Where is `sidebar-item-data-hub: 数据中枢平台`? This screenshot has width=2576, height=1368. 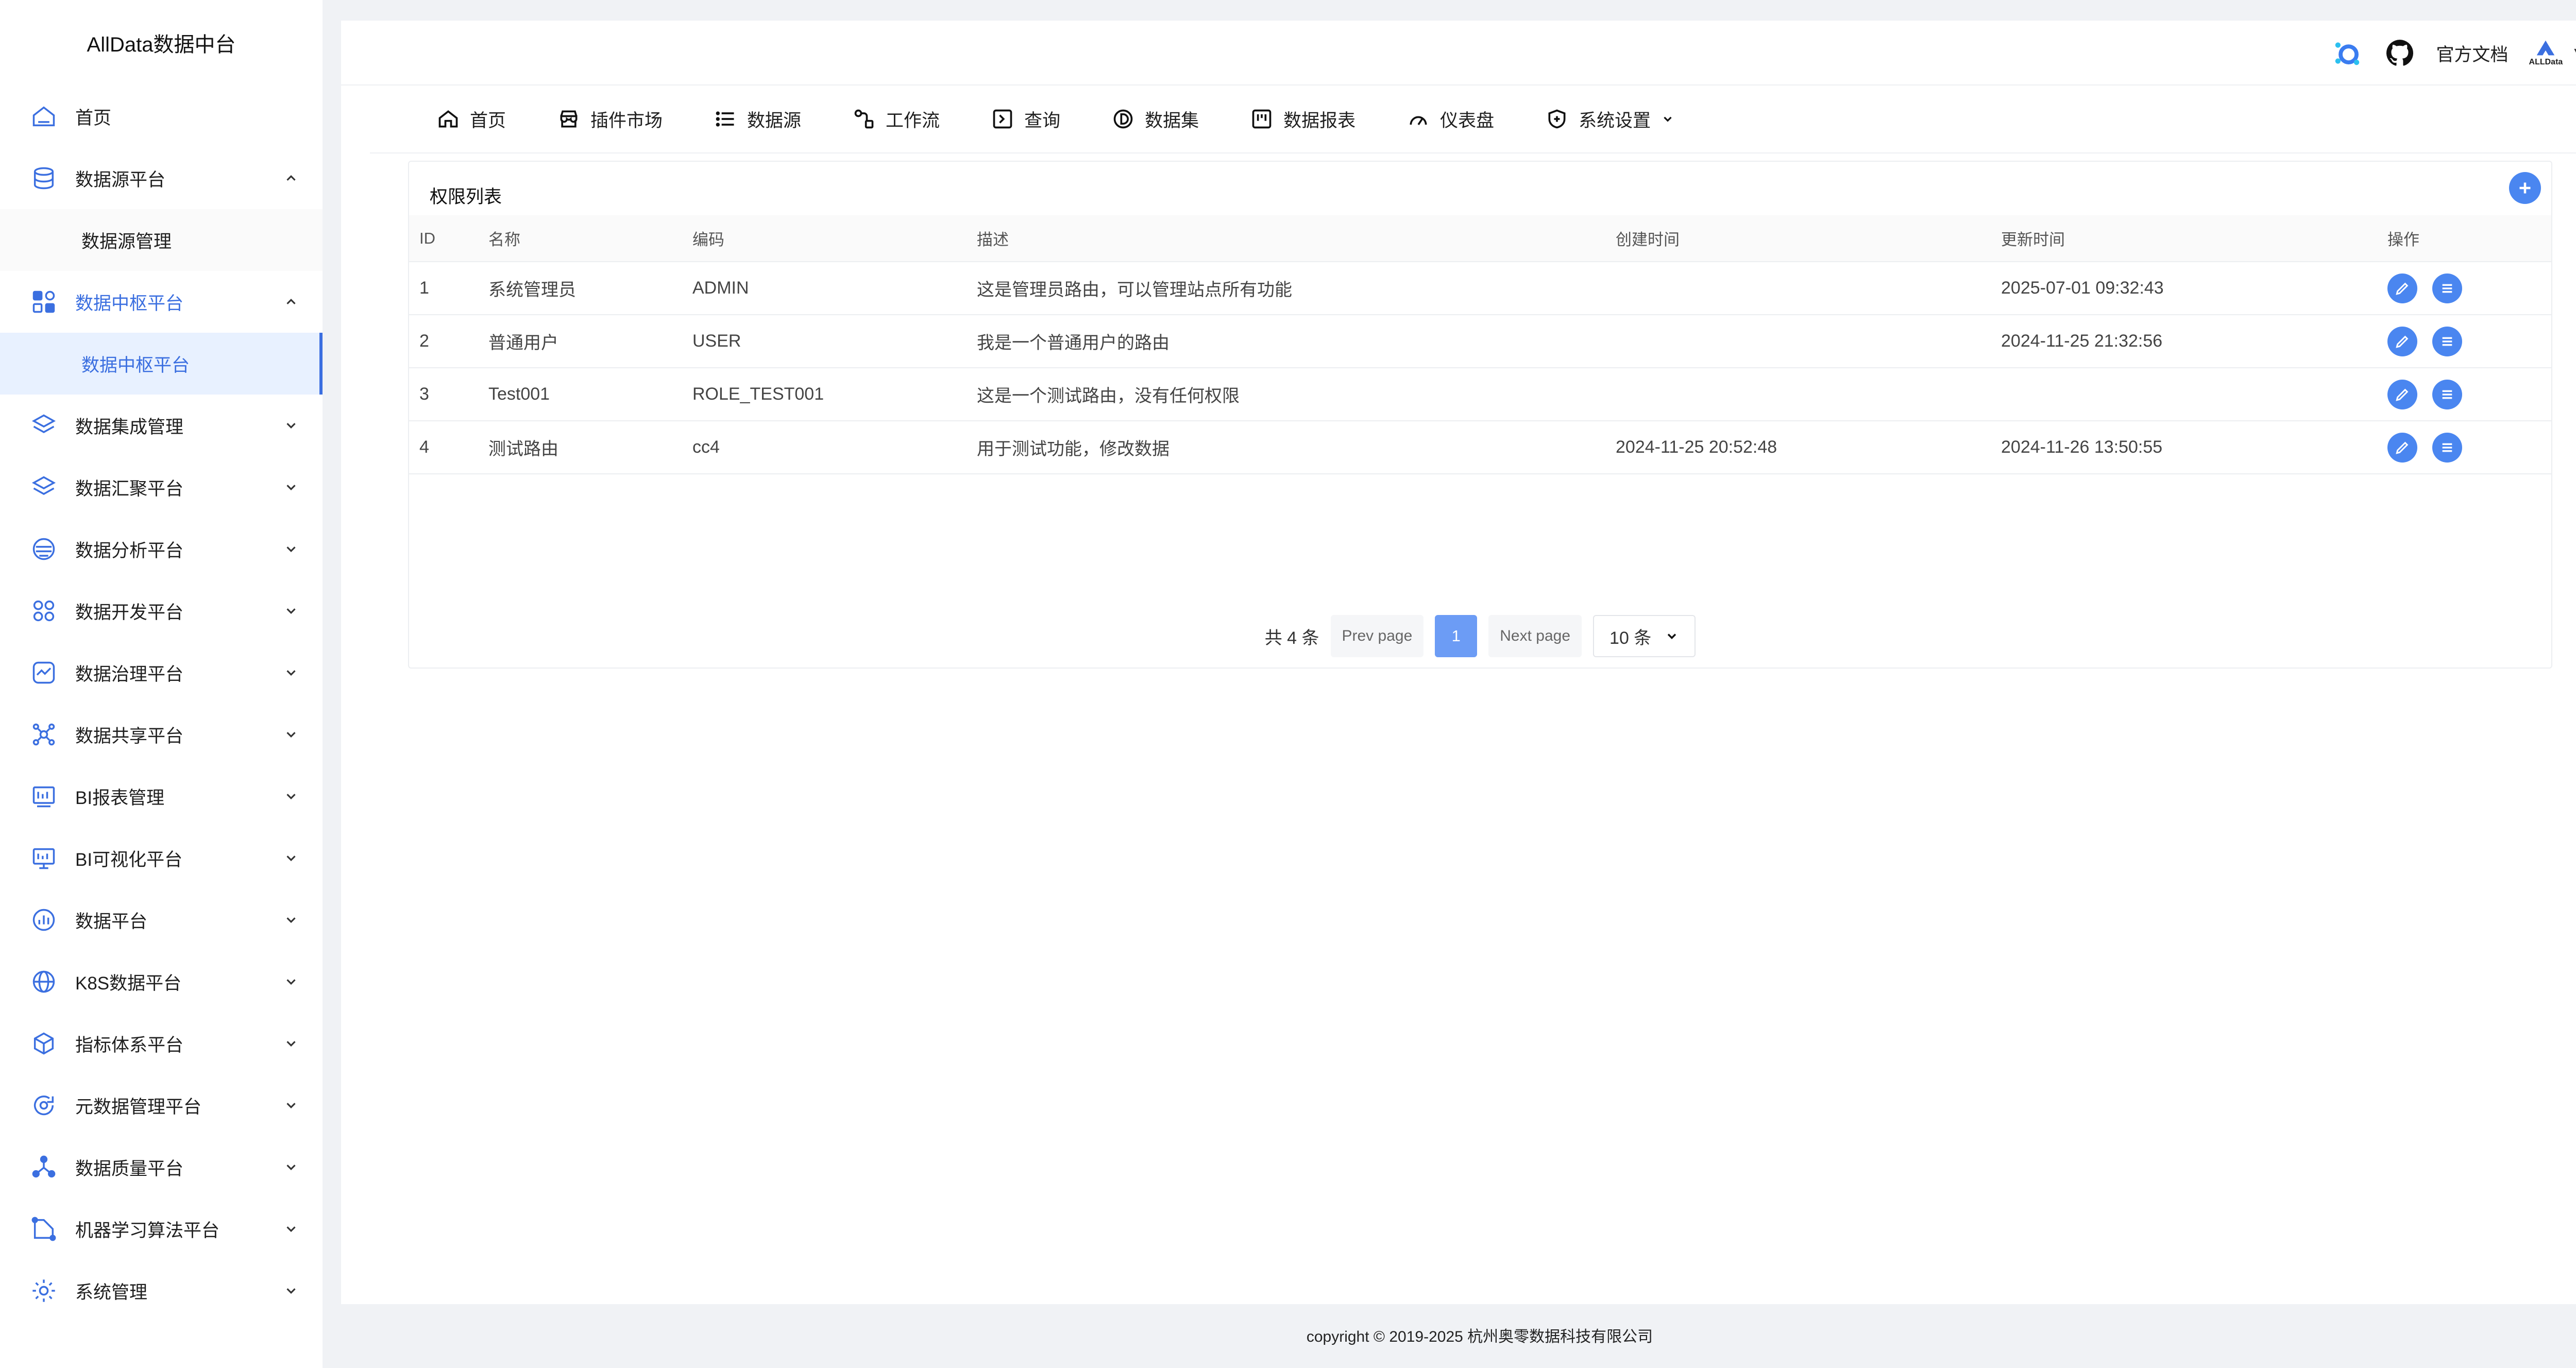
sidebar-item-data-hub: 数据中枢平台 is located at coordinates (161, 302).